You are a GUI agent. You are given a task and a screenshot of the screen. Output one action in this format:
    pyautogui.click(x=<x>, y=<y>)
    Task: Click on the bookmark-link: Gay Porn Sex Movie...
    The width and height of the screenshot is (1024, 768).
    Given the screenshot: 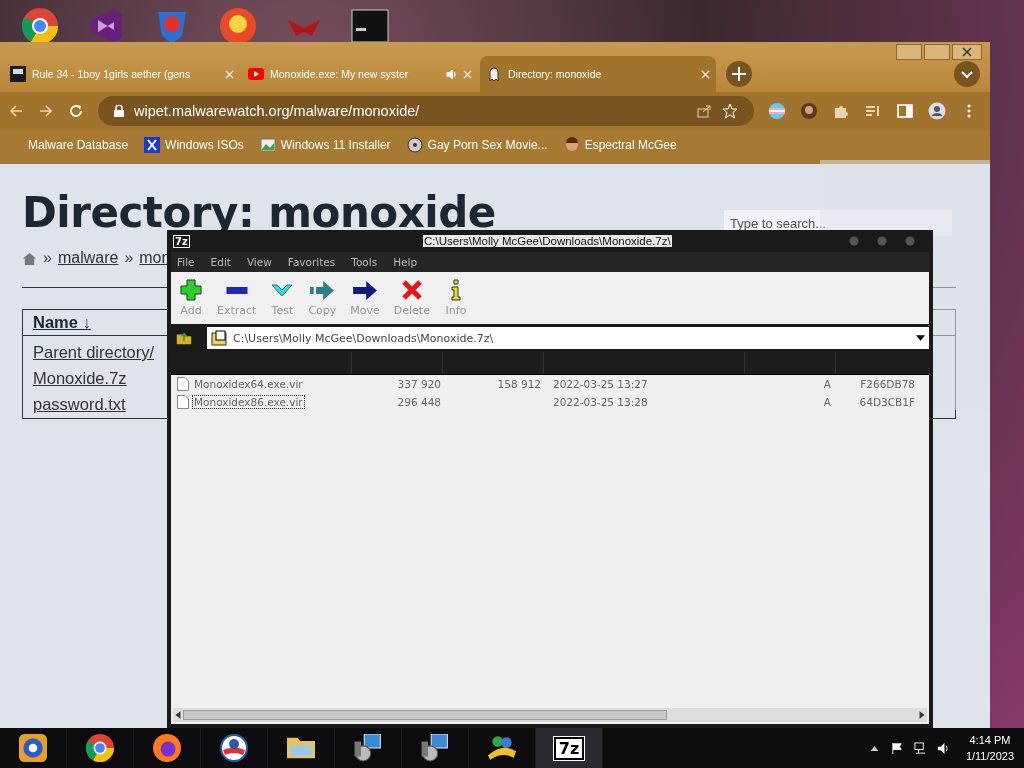 What is the action you would take?
    pyautogui.click(x=477, y=145)
    